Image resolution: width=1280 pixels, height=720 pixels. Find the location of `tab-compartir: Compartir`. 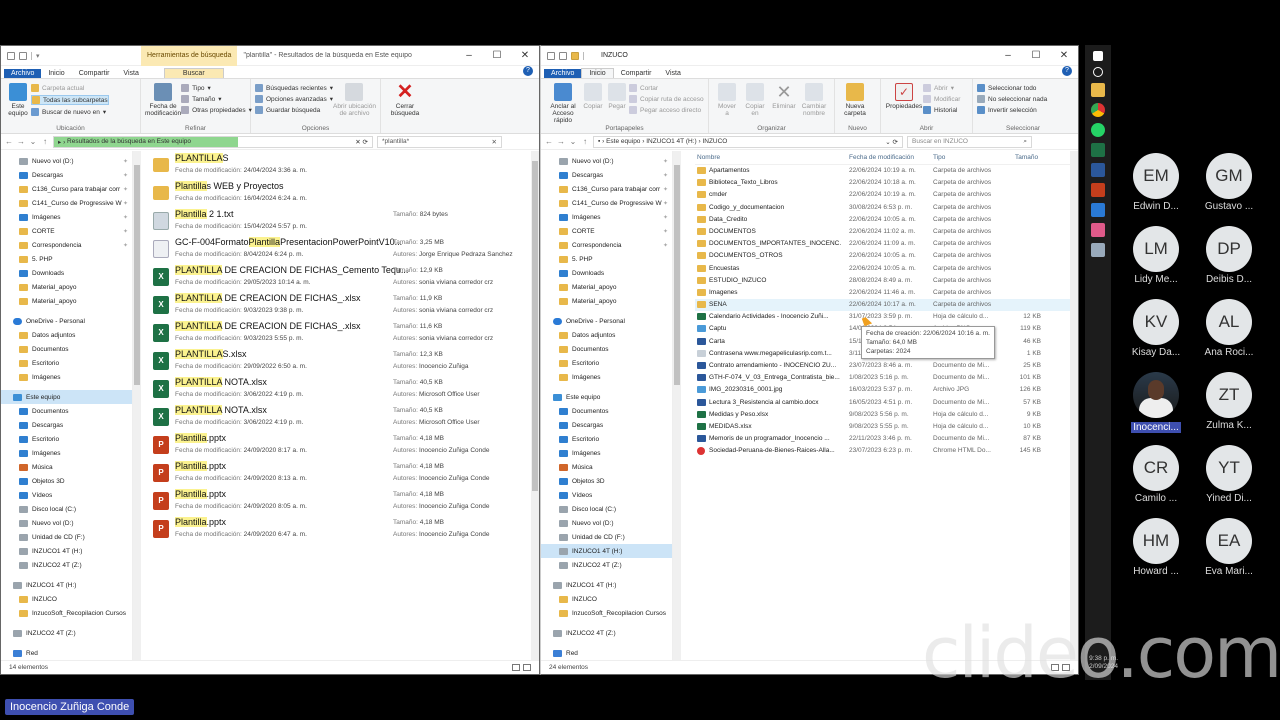

tab-compartir: Compartir is located at coordinates (636, 73).